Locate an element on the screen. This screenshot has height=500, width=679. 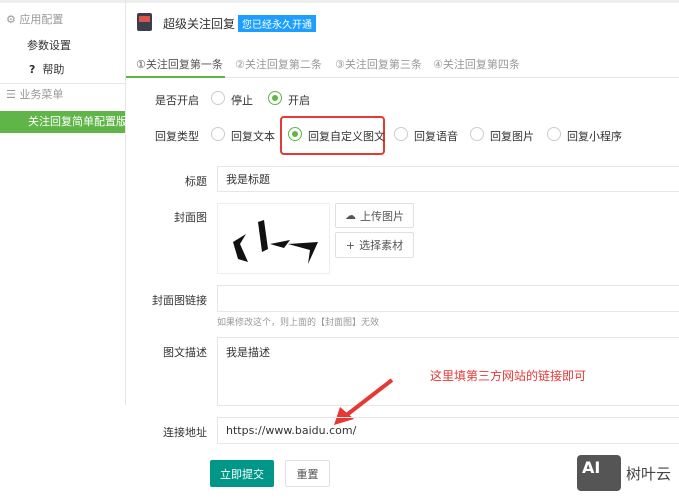
select-material-button: + 选择素材 is located at coordinates (374, 245).